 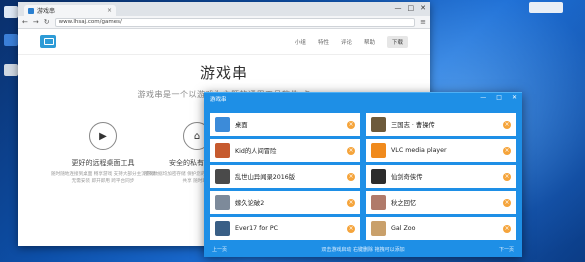 I want to click on game-item: Kid的人间冒险 ×, so click(x=285, y=150).